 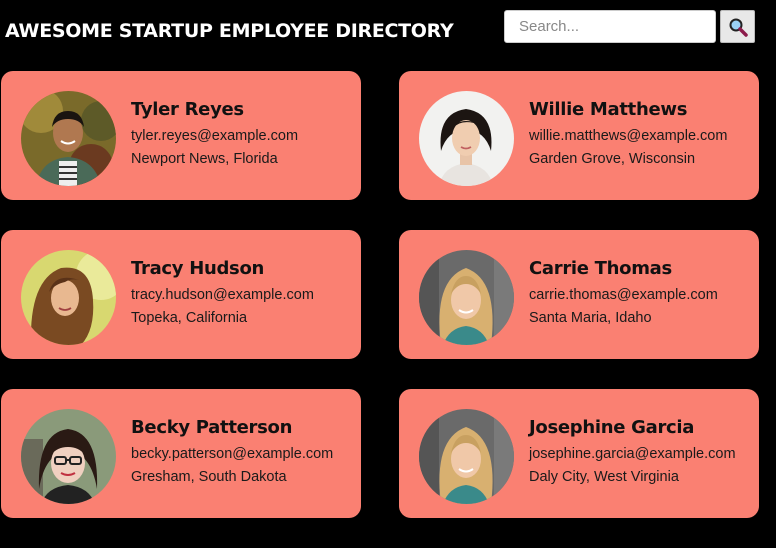 I want to click on search-input, so click(x=610, y=26).